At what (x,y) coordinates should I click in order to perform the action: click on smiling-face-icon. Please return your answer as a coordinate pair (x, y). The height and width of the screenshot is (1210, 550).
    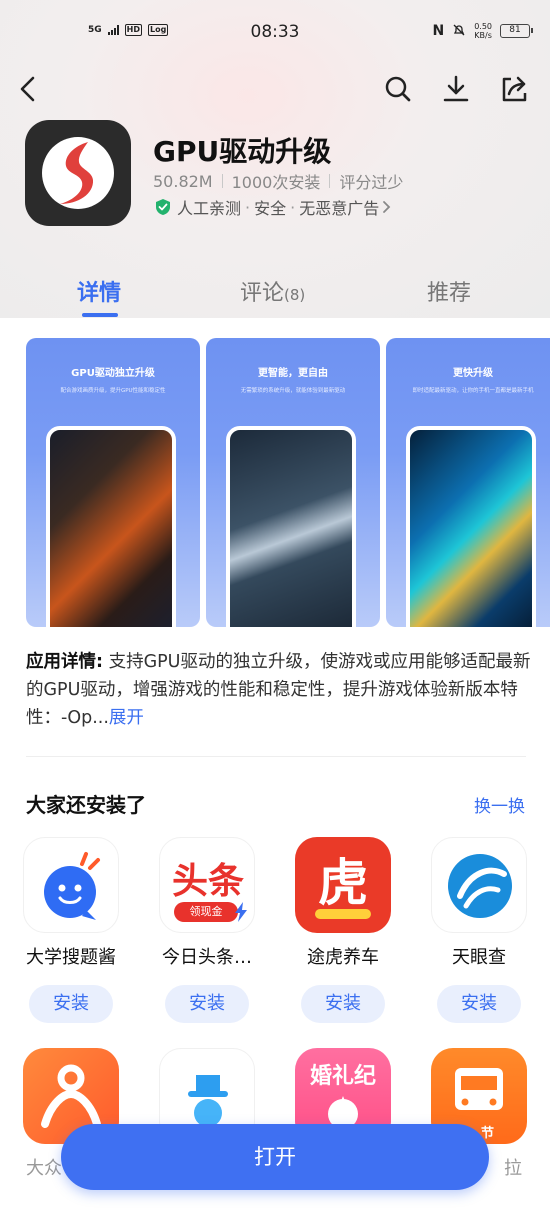
    Looking at the image, I should click on (72, 886).